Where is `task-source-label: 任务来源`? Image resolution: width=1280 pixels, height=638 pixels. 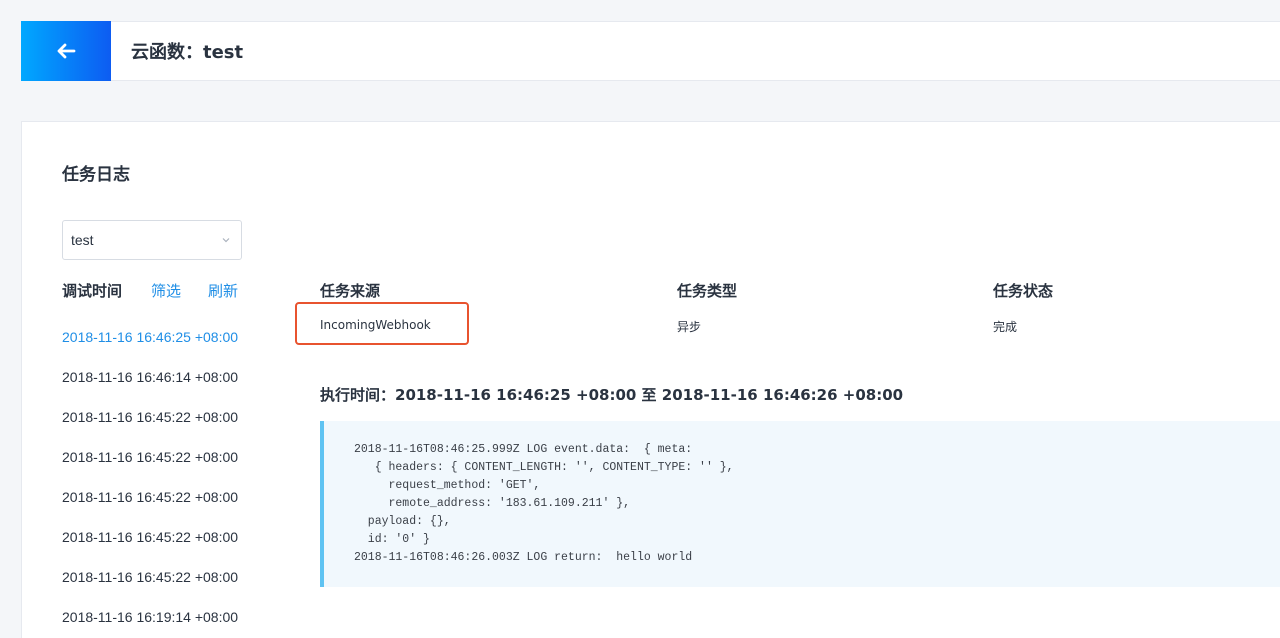 task-source-label: 任务来源 is located at coordinates (350, 291).